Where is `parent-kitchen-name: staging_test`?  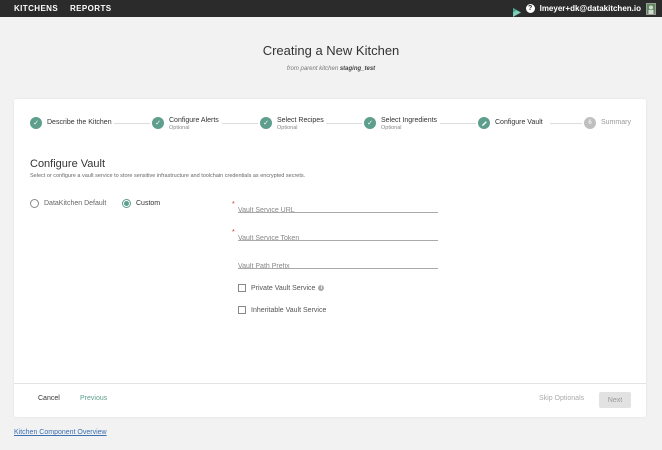
parent-kitchen-name: staging_test is located at coordinates (357, 69).